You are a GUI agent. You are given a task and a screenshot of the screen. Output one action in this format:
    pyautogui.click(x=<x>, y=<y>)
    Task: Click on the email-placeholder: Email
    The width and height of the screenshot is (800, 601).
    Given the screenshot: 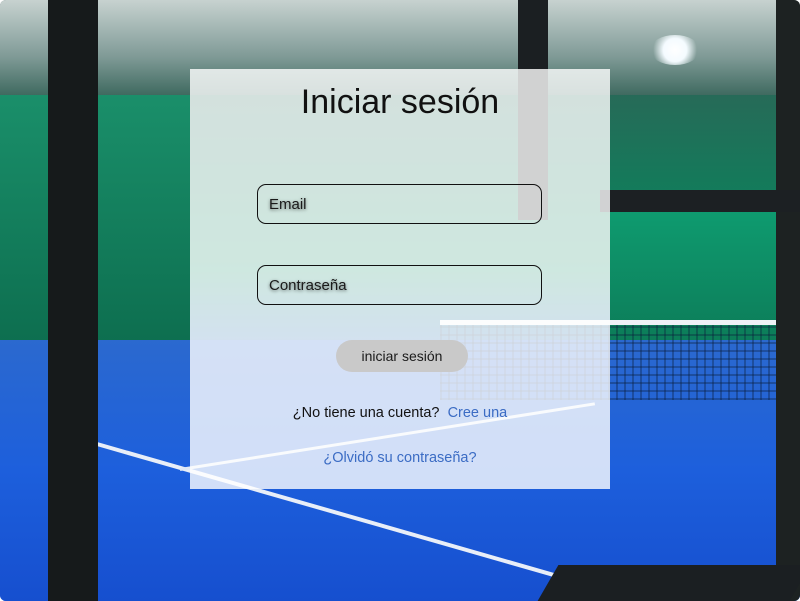 What is the action you would take?
    pyautogui.click(x=288, y=204)
    